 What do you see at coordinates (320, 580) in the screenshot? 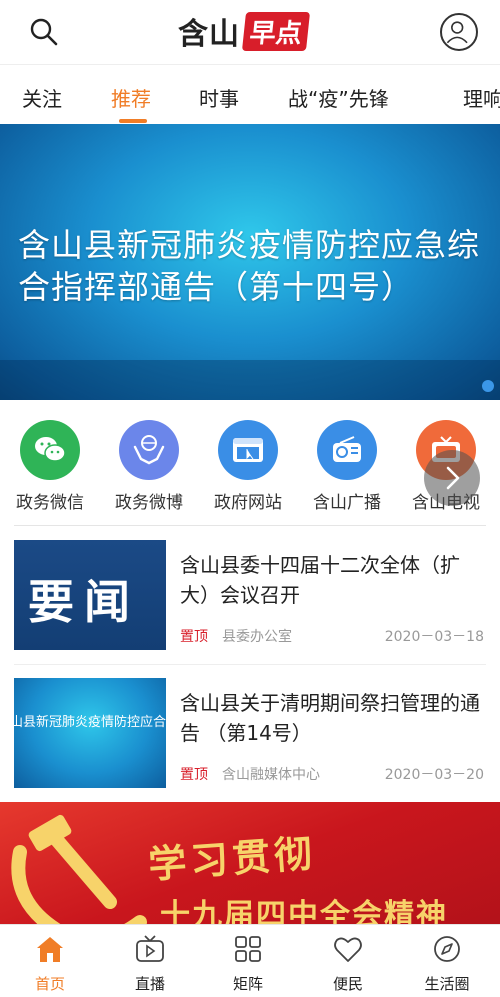
I see `news-title: 含山县委十四届十二次全体（扩大）会议召开` at bounding box center [320, 580].